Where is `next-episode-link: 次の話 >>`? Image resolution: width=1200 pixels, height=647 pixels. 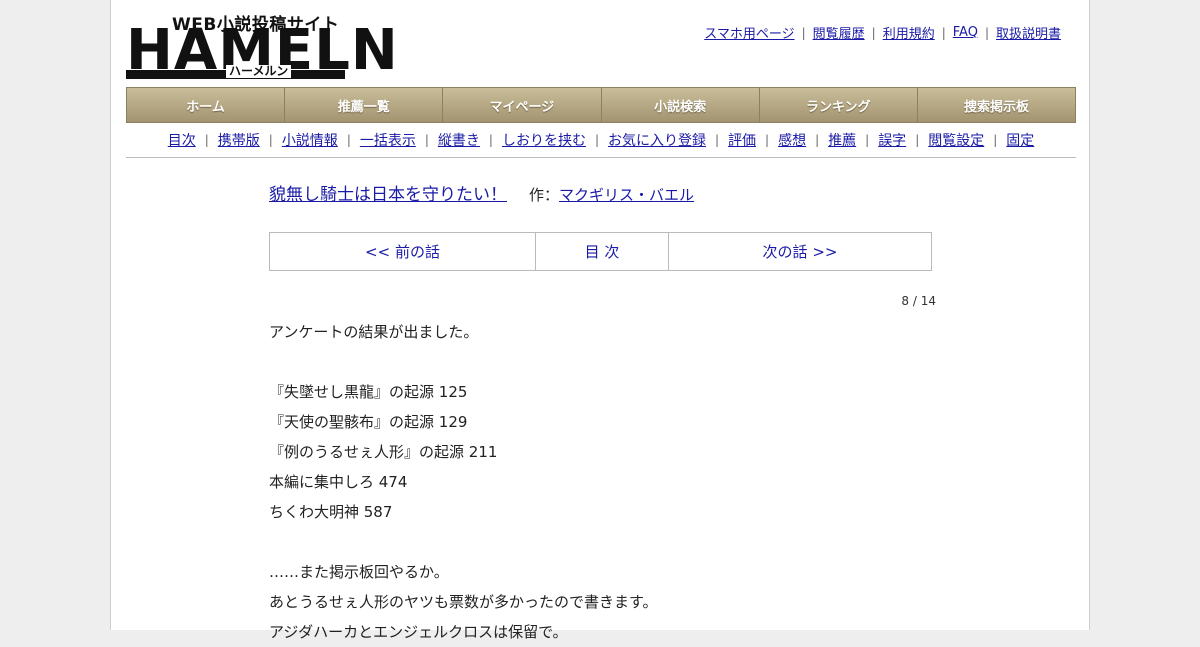
next-episode-link: 次の話 >> is located at coordinates (800, 251).